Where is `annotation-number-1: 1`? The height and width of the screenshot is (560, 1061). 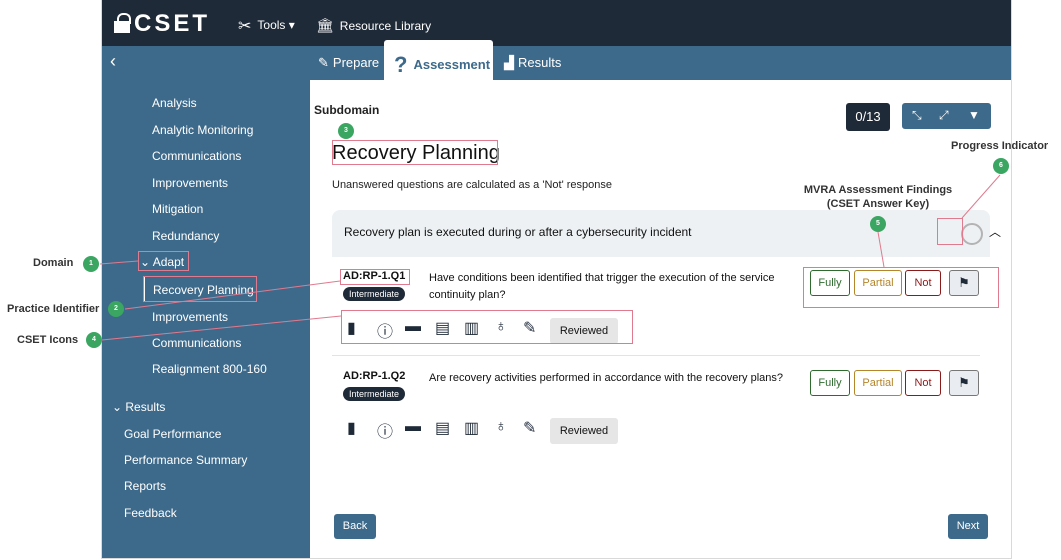
annotation-number-1: 1 is located at coordinates (91, 264).